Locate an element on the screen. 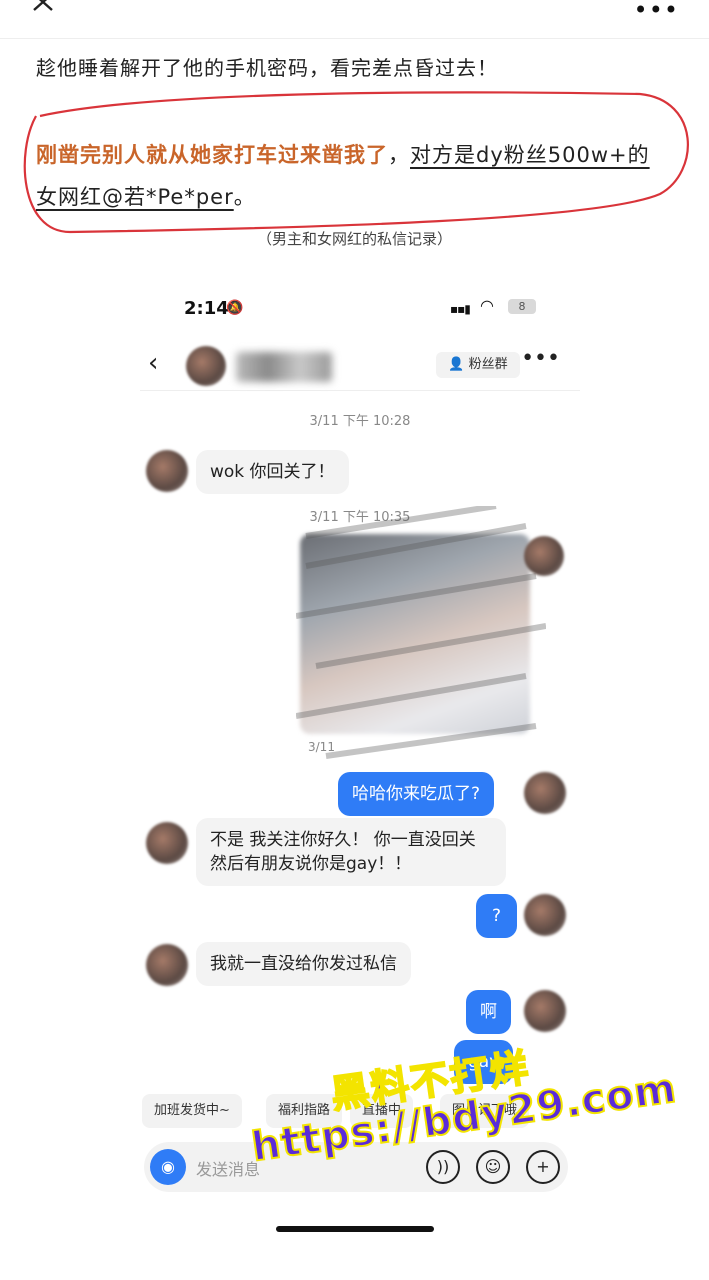  message-bubble-received: 不是 我关注你好久！ 你一直没回关 然后有朋友说你是gay！！ is located at coordinates (351, 852).